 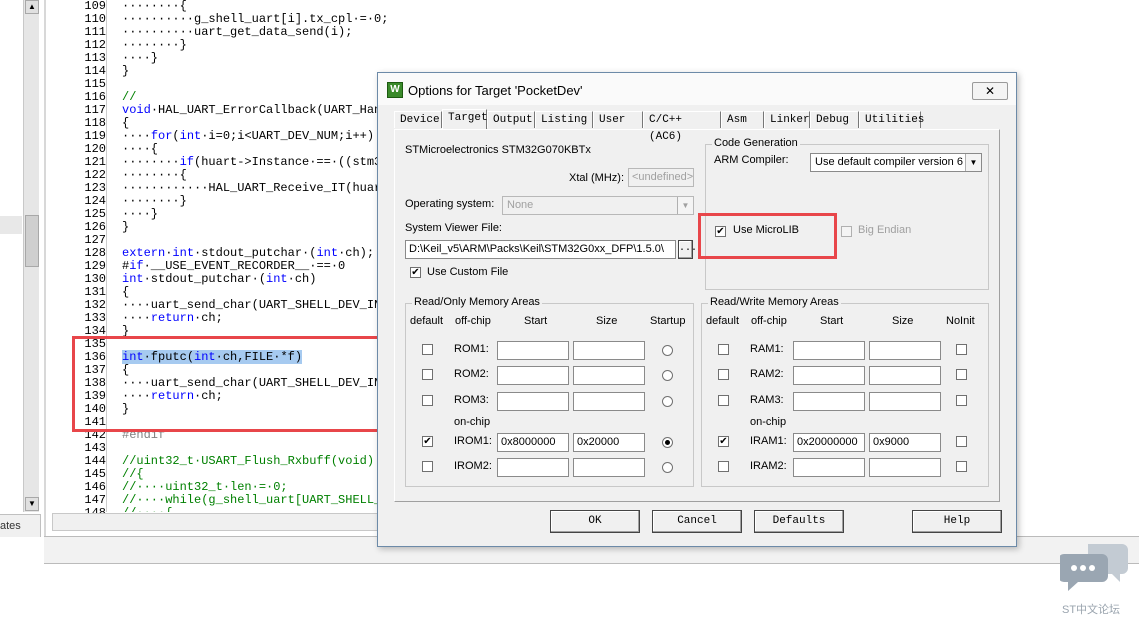 What do you see at coordinates (511, 119) in the screenshot?
I see `tab-output: Output` at bounding box center [511, 119].